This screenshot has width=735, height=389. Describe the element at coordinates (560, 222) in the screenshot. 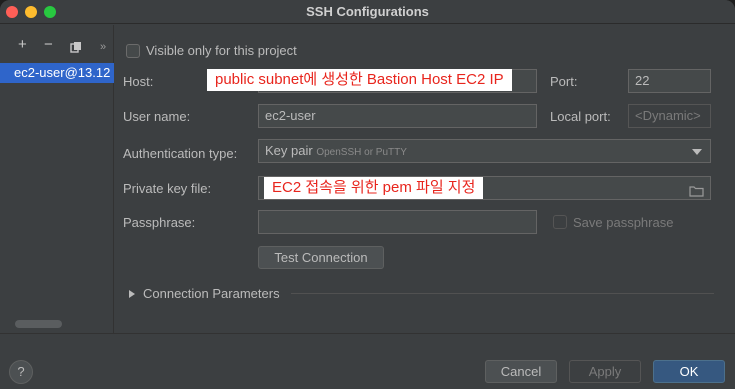

I see `save-passphrase-checkbox` at that location.